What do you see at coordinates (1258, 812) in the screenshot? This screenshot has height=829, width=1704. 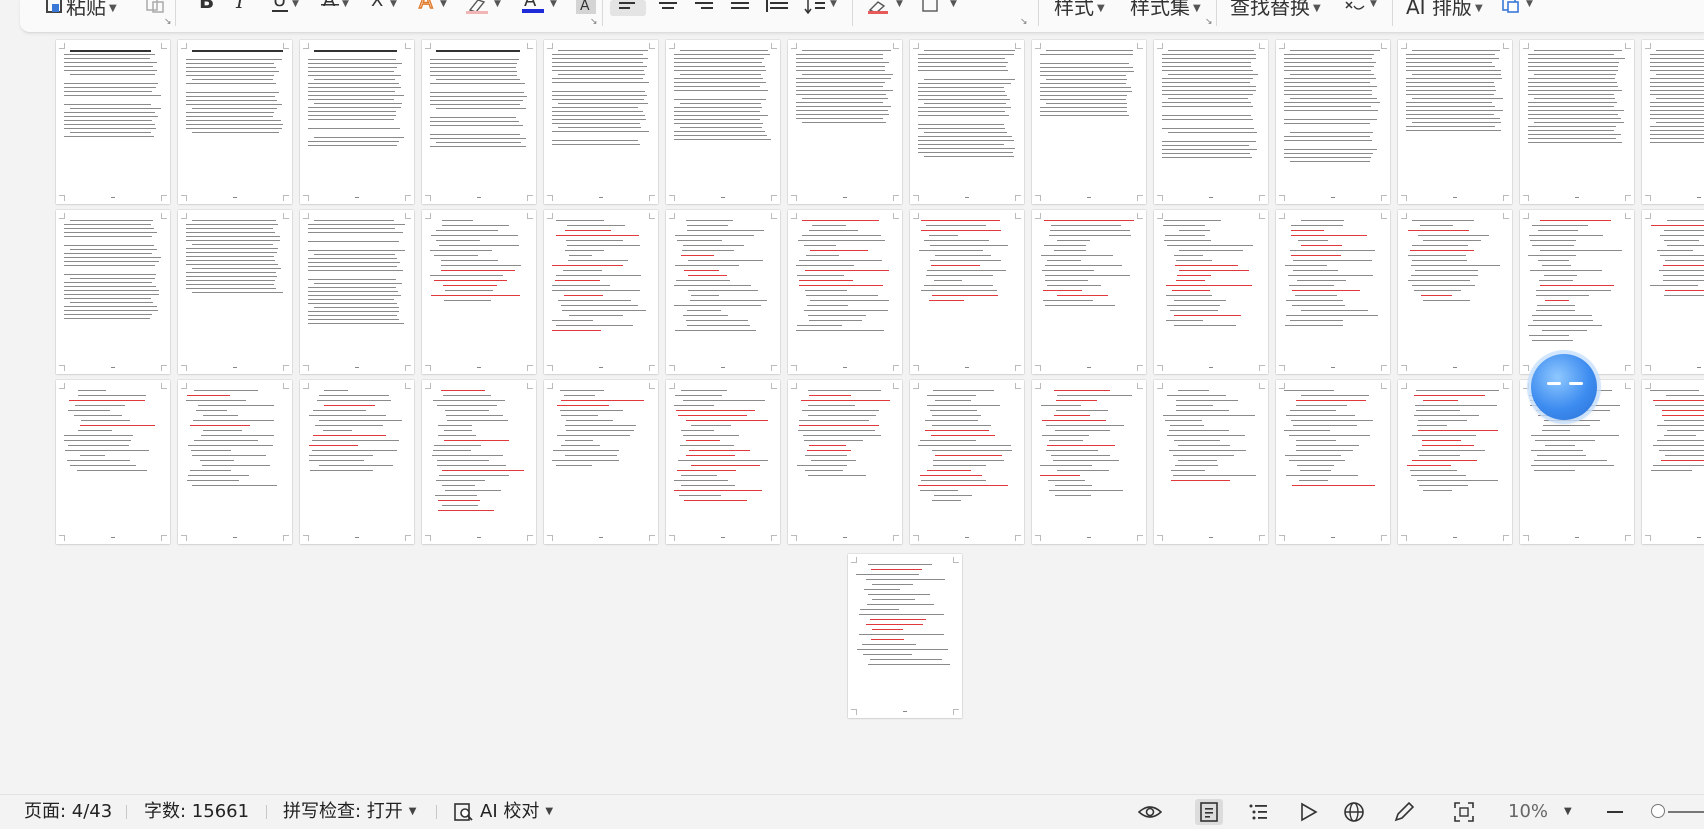 I see `outline-icon` at bounding box center [1258, 812].